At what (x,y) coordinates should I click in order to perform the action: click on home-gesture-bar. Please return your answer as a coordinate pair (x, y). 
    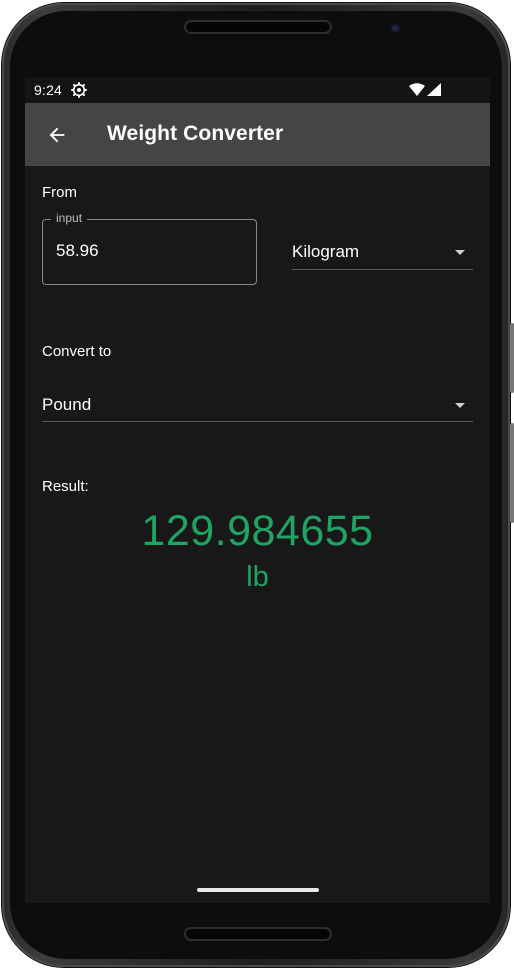
    Looking at the image, I should click on (258, 890).